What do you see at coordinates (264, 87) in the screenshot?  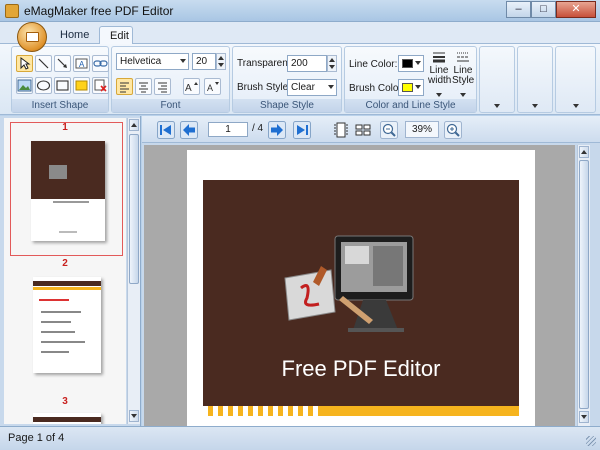 I see `brush-style-label: Brush Style:` at bounding box center [264, 87].